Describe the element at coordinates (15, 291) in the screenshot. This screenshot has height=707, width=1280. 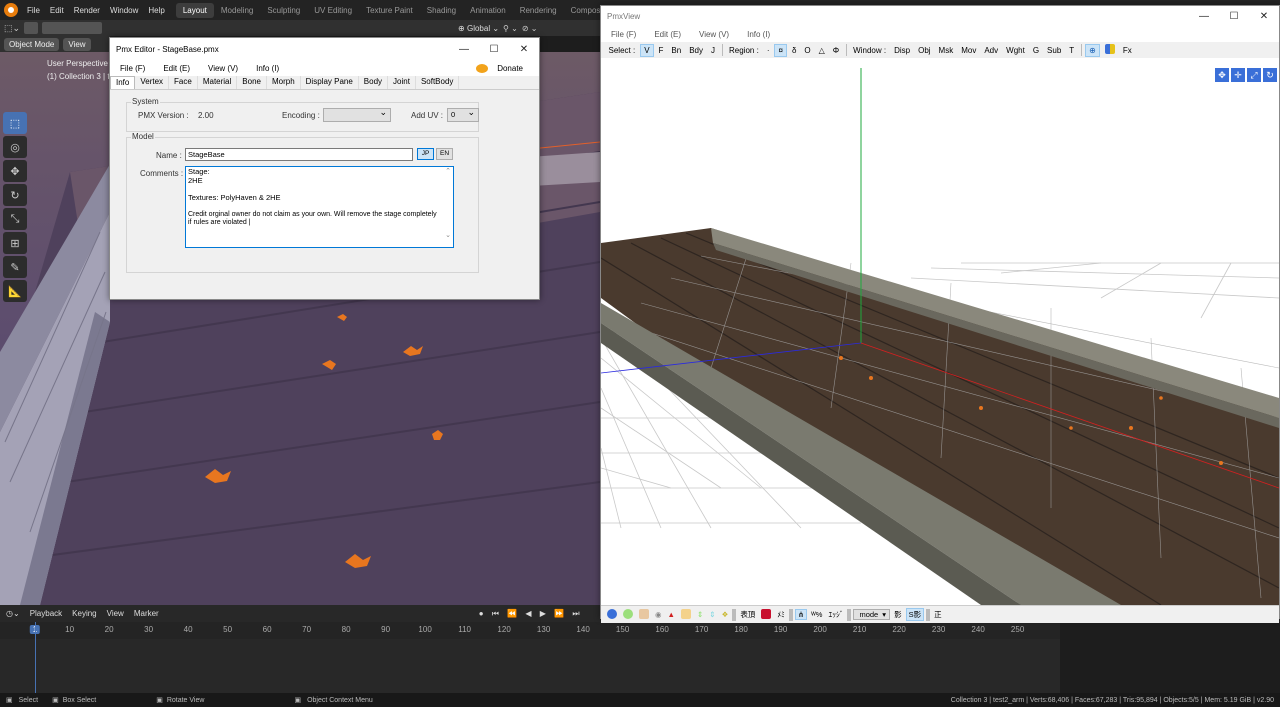
I see `measure-tool-icon: 📐` at that location.